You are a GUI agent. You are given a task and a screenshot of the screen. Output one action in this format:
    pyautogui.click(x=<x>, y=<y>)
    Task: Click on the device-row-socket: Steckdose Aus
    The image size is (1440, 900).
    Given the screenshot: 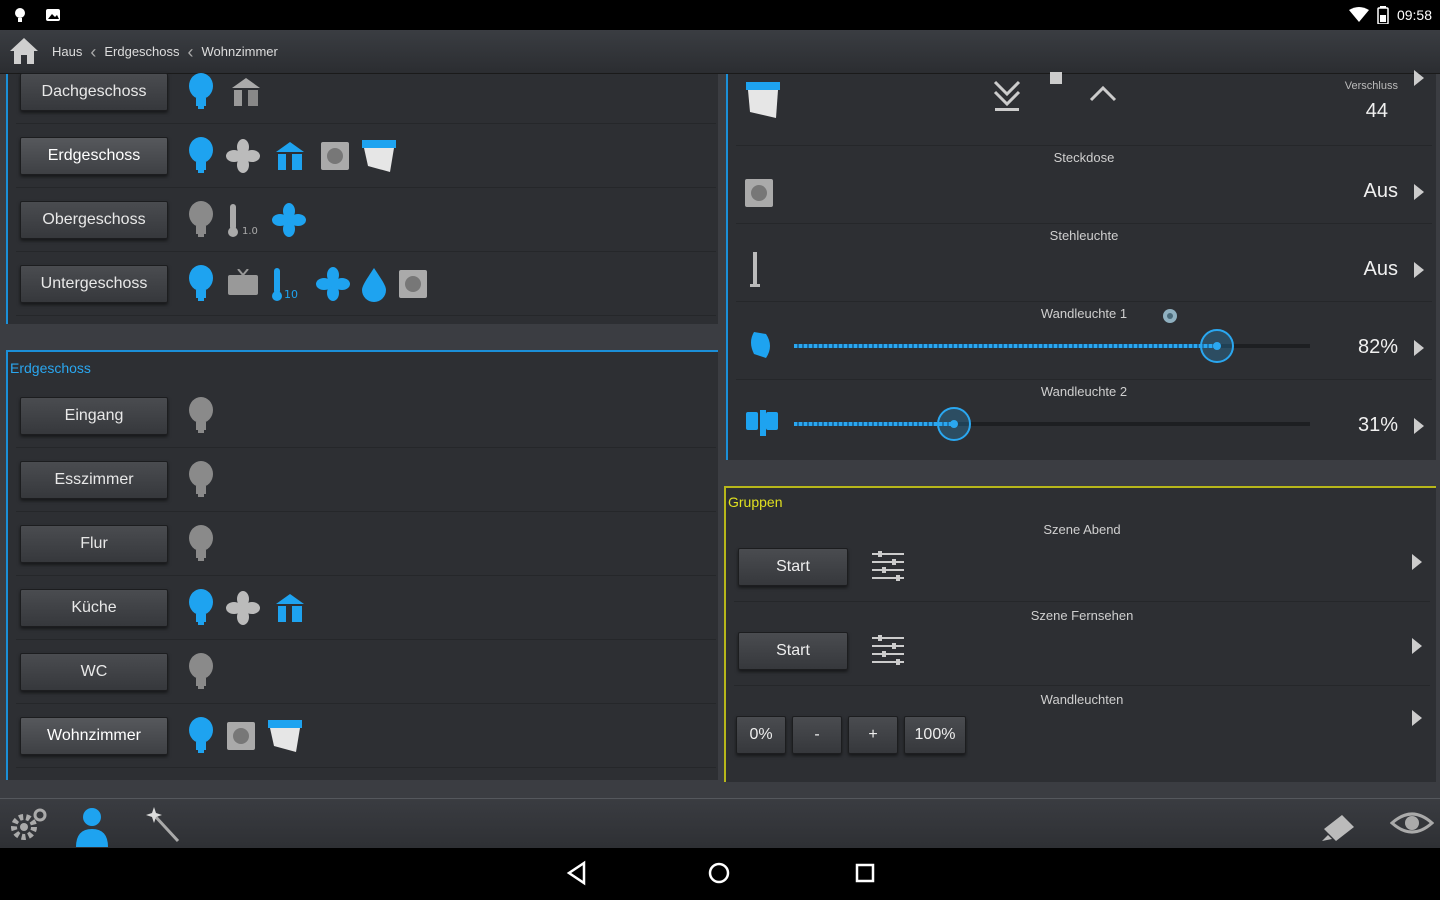 What is the action you would take?
    pyautogui.click(x=1084, y=185)
    